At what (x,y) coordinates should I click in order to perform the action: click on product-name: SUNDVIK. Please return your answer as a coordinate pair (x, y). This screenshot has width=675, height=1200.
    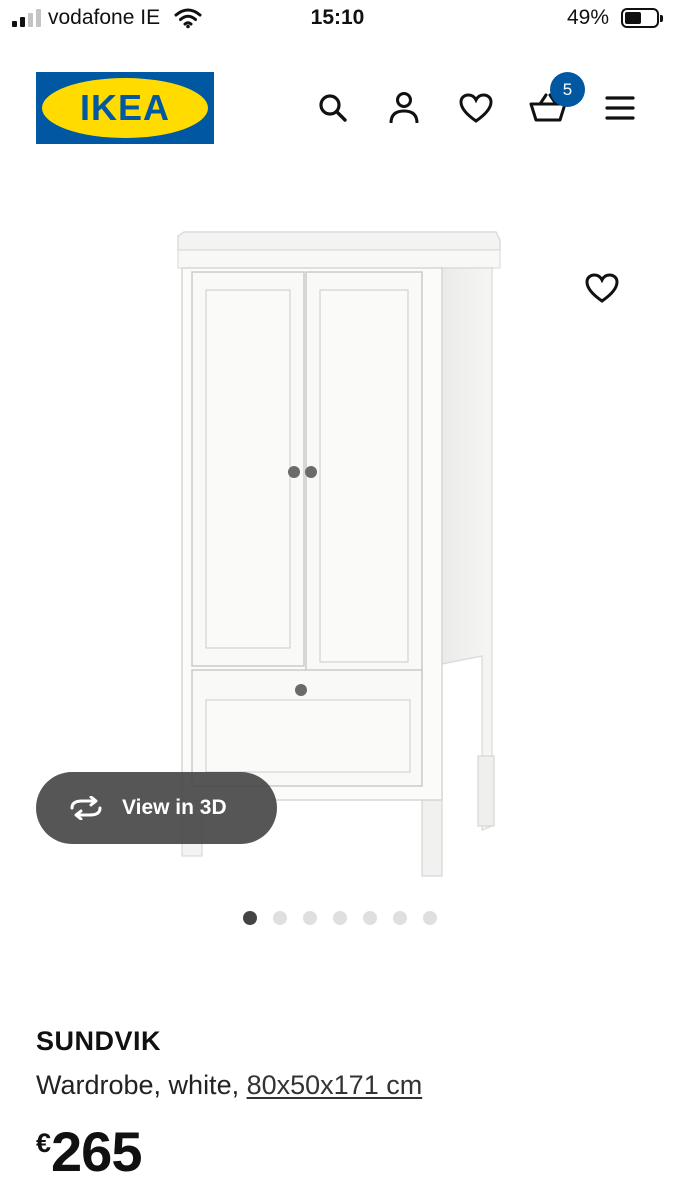
    Looking at the image, I should click on (99, 1041).